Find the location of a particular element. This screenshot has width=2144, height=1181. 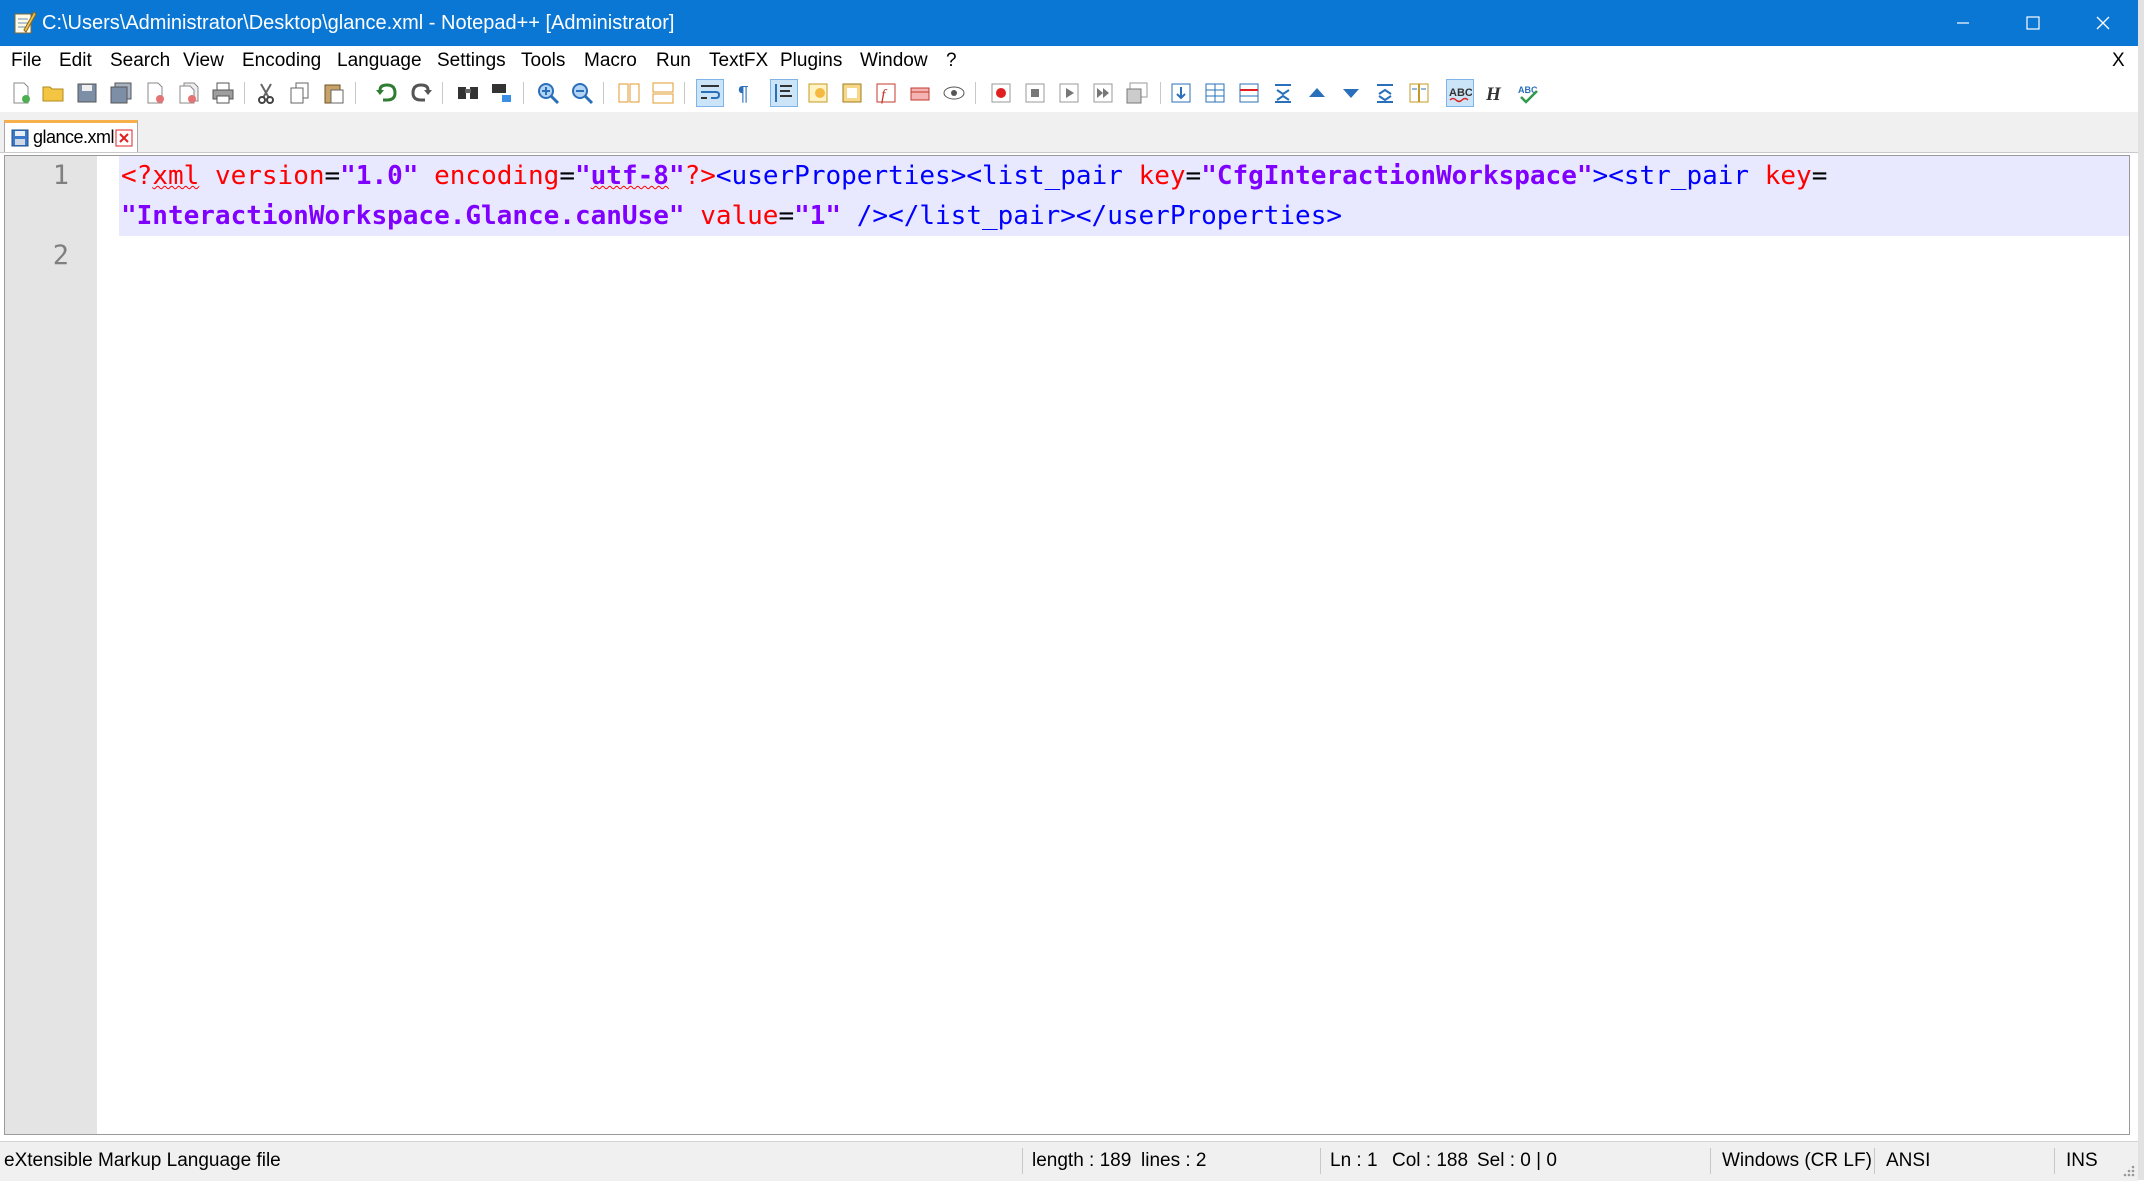

word-wrap-button is located at coordinates (710, 93).